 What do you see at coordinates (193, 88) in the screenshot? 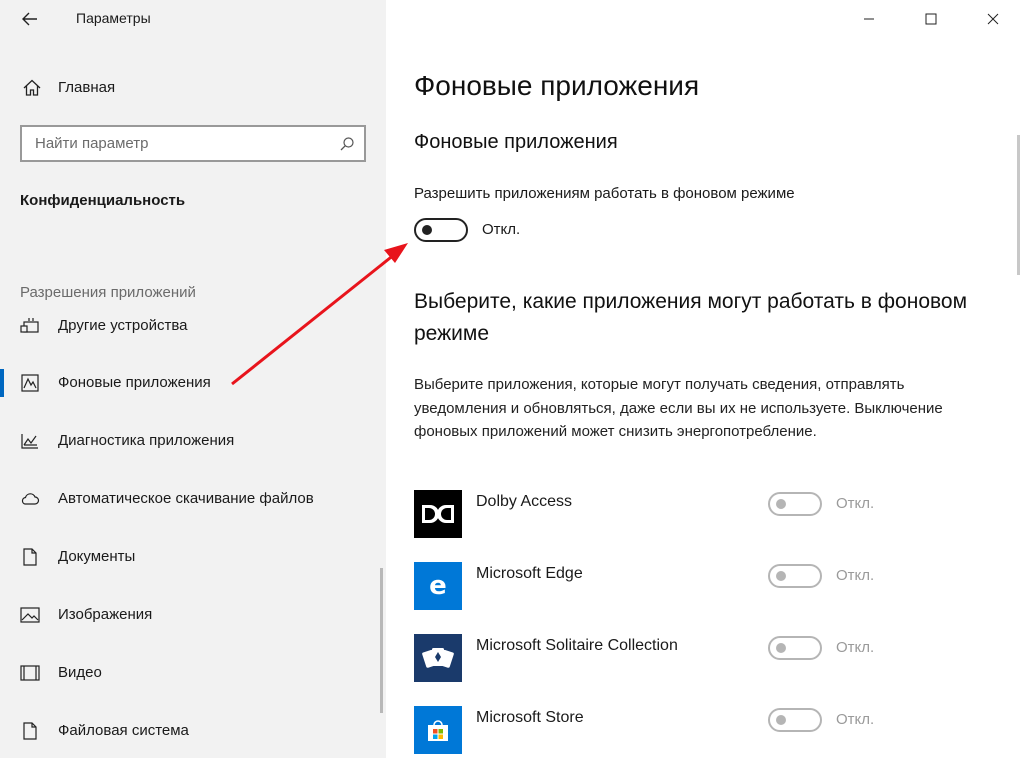
I see `nav-home: Главная` at bounding box center [193, 88].